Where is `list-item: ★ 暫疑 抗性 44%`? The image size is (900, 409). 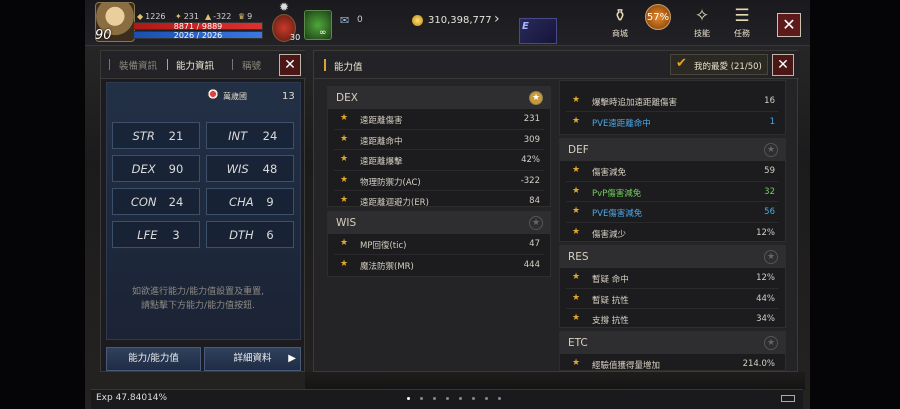
list-item: ★ 暫疑 抗性 44% is located at coordinates (672, 299).